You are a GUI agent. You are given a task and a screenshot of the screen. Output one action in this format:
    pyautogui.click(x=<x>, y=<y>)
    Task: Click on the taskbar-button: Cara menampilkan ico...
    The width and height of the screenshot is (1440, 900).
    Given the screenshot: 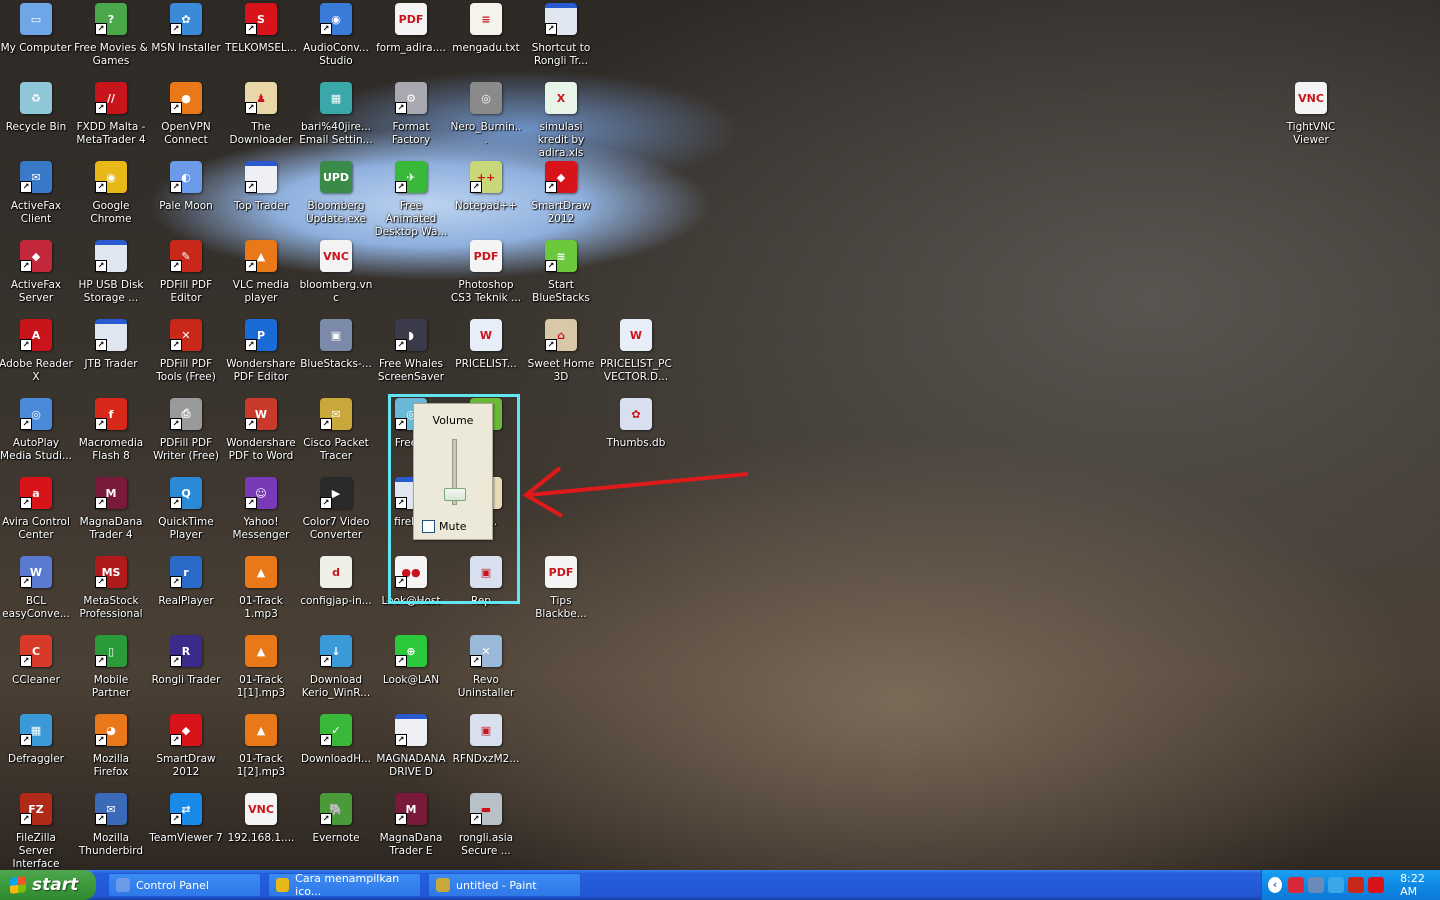 What is the action you would take?
    pyautogui.click(x=344, y=885)
    